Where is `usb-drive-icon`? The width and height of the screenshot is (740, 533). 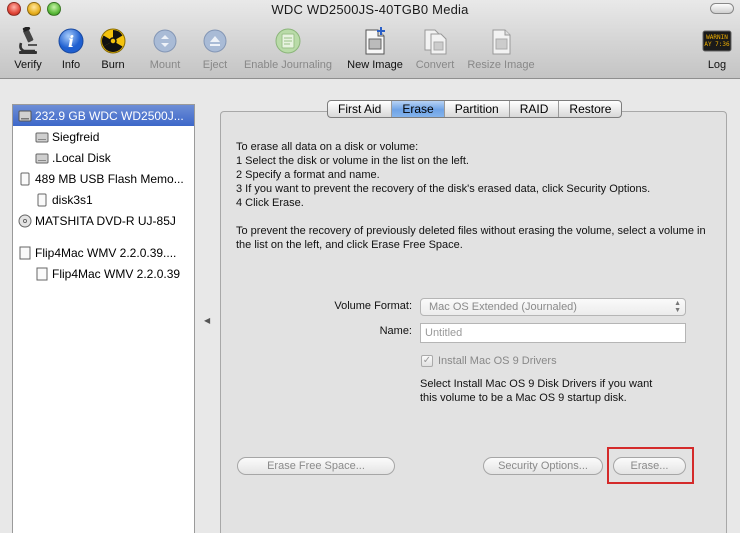 usb-drive-icon is located at coordinates (25, 178).